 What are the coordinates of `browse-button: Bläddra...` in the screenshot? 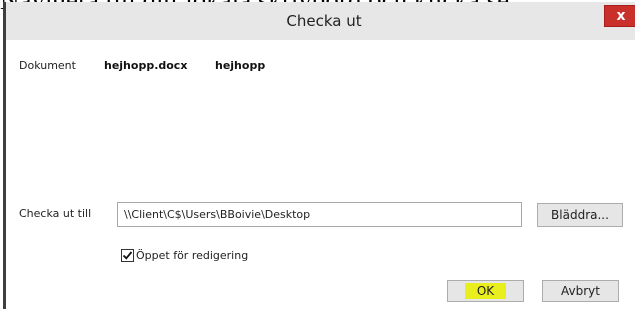 It's located at (580, 215).